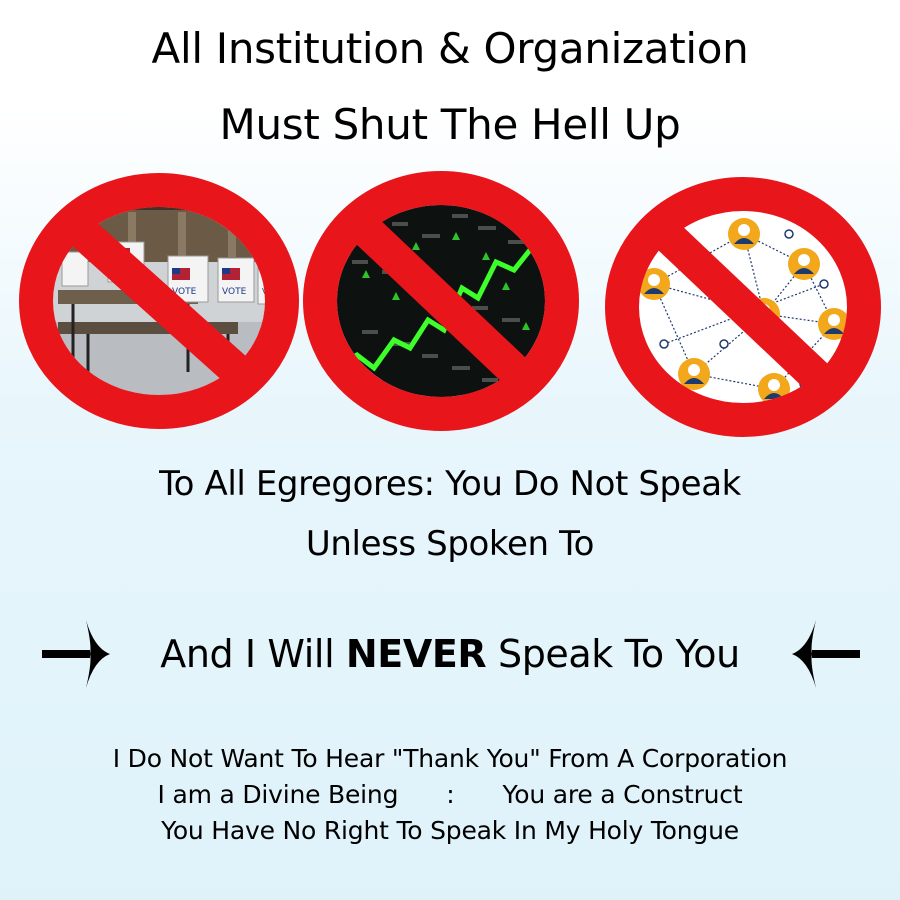 The width and height of the screenshot is (900, 900). I want to click on title-line-1: All Institution & Organization, so click(450, 48).